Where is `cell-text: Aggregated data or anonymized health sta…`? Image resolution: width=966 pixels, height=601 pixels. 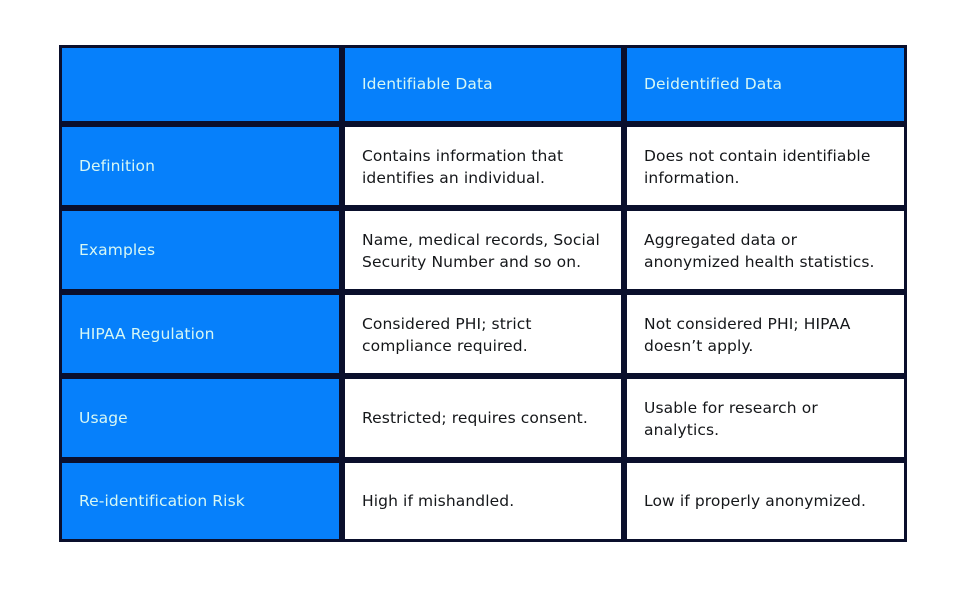 cell-text: Aggregated data or anonymized health sta… is located at coordinates (759, 251).